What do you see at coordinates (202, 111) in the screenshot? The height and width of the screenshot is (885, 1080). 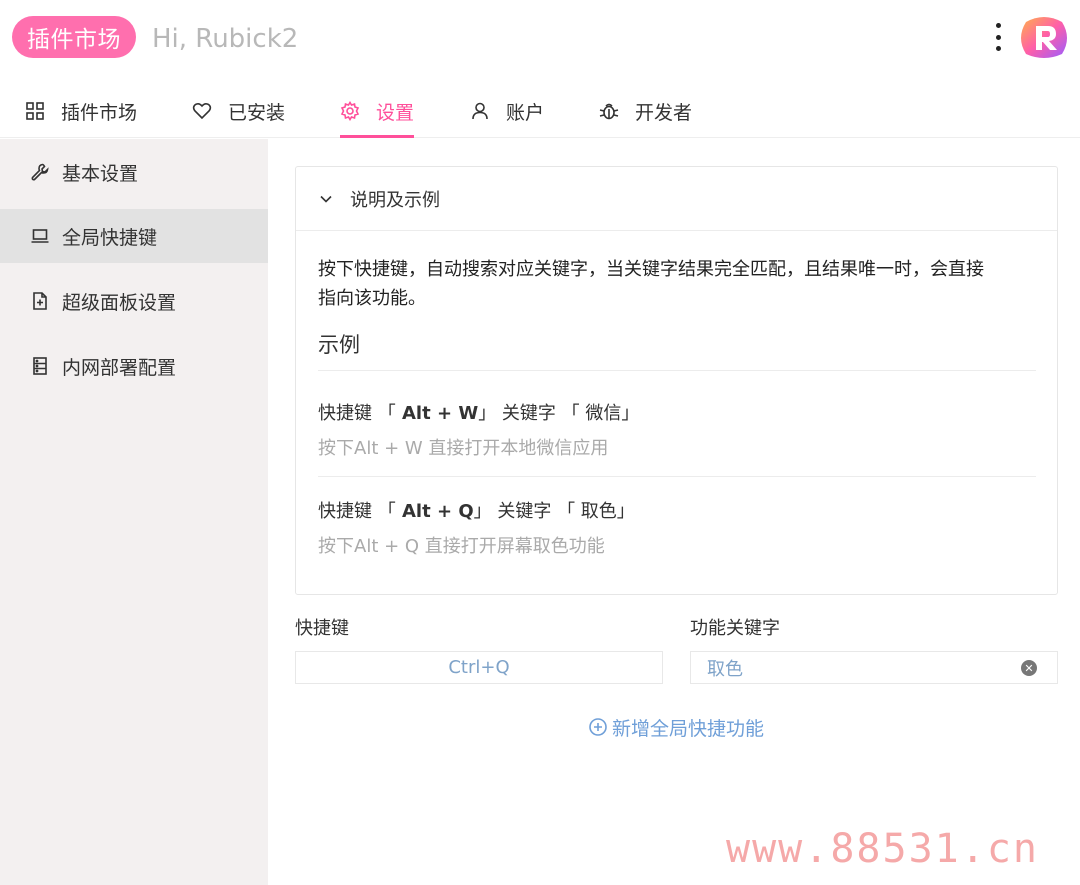 I see `heart-icon` at bounding box center [202, 111].